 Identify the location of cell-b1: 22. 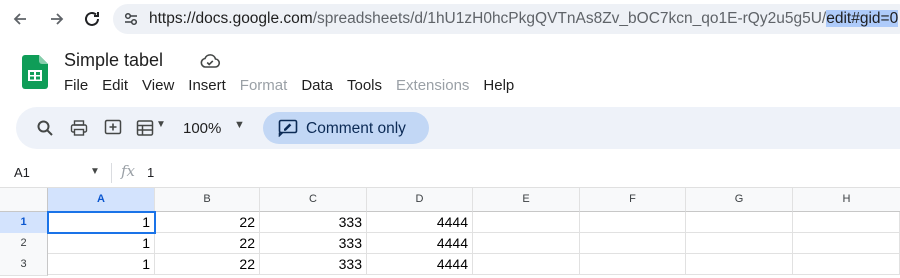
(207, 222).